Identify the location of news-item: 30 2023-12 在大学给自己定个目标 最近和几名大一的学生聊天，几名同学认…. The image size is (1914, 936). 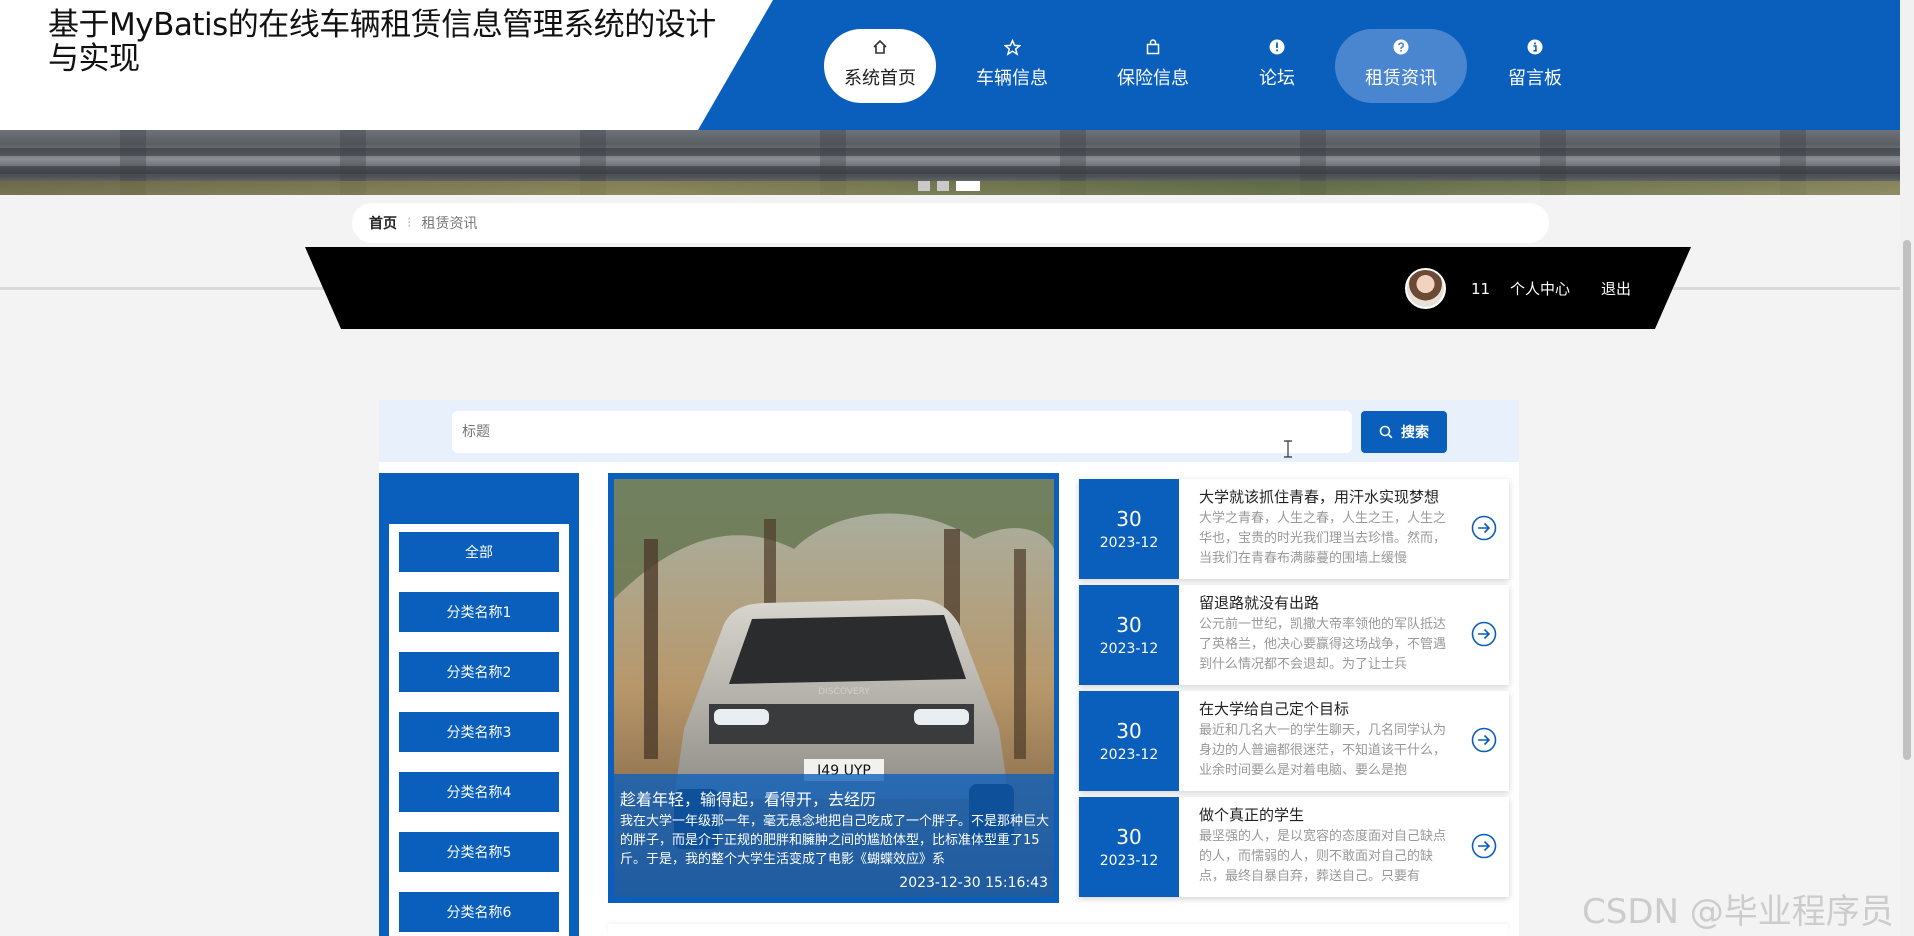
(1294, 741).